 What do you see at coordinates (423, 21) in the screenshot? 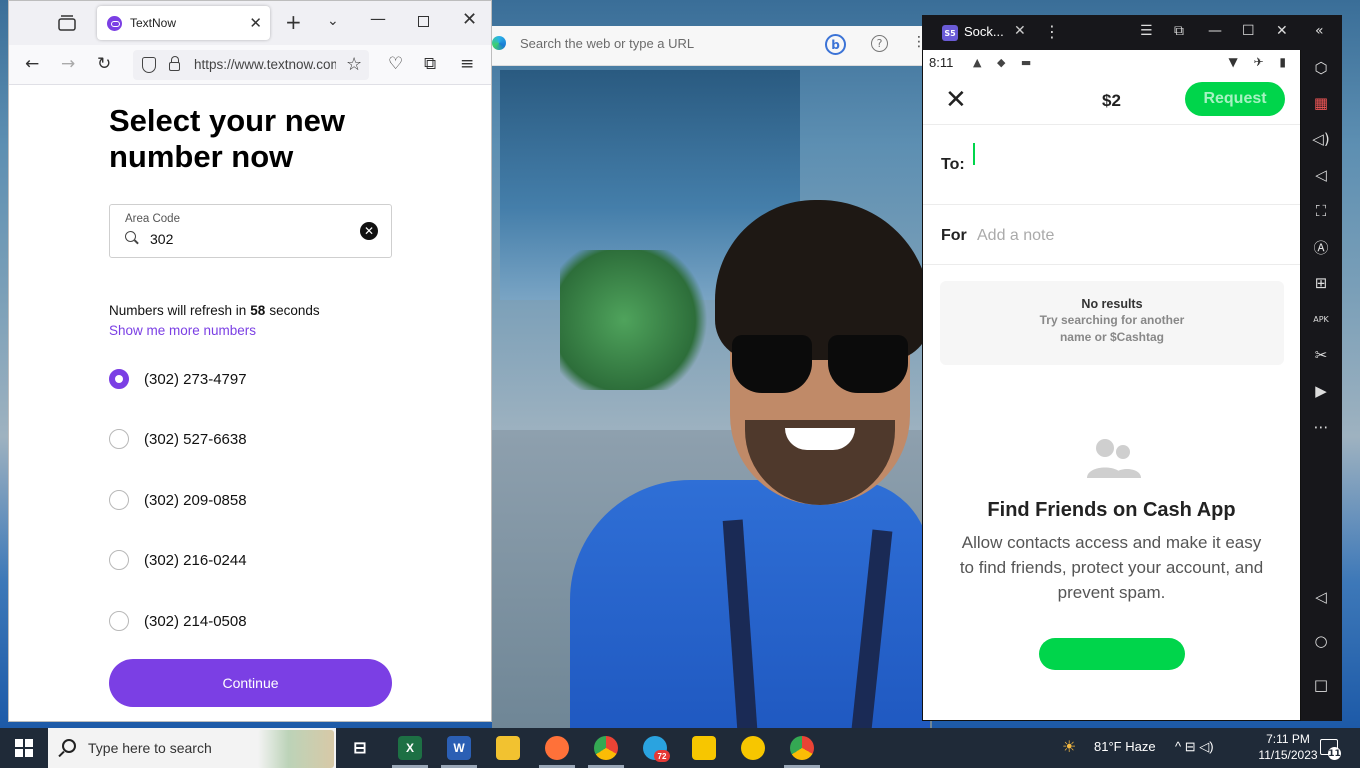
I see `maximize-icon` at bounding box center [423, 21].